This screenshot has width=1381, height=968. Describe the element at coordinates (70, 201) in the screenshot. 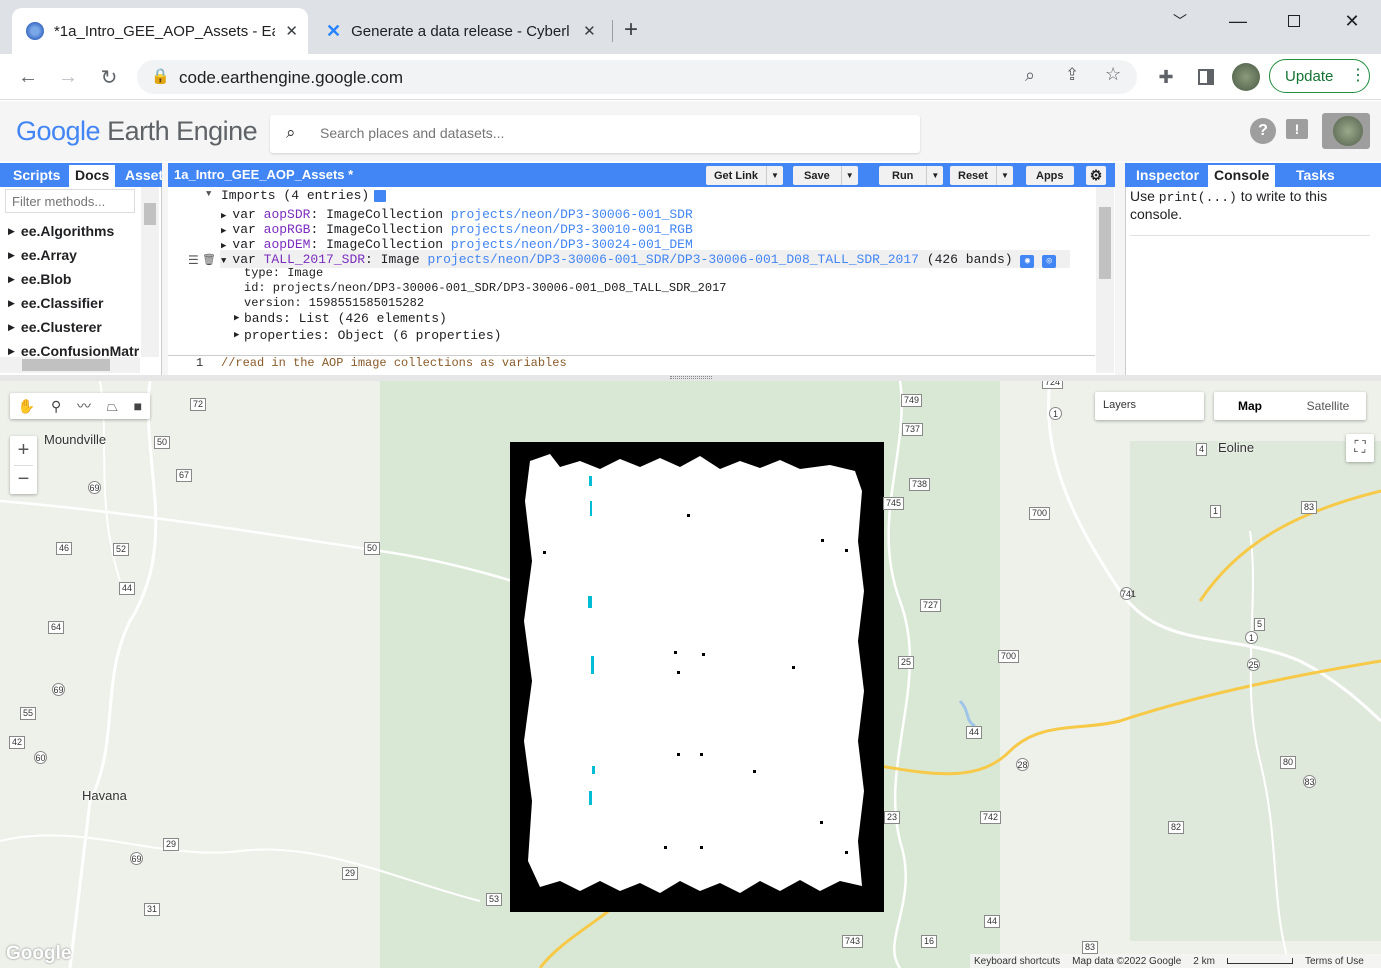

I see `filter-methods-input` at that location.